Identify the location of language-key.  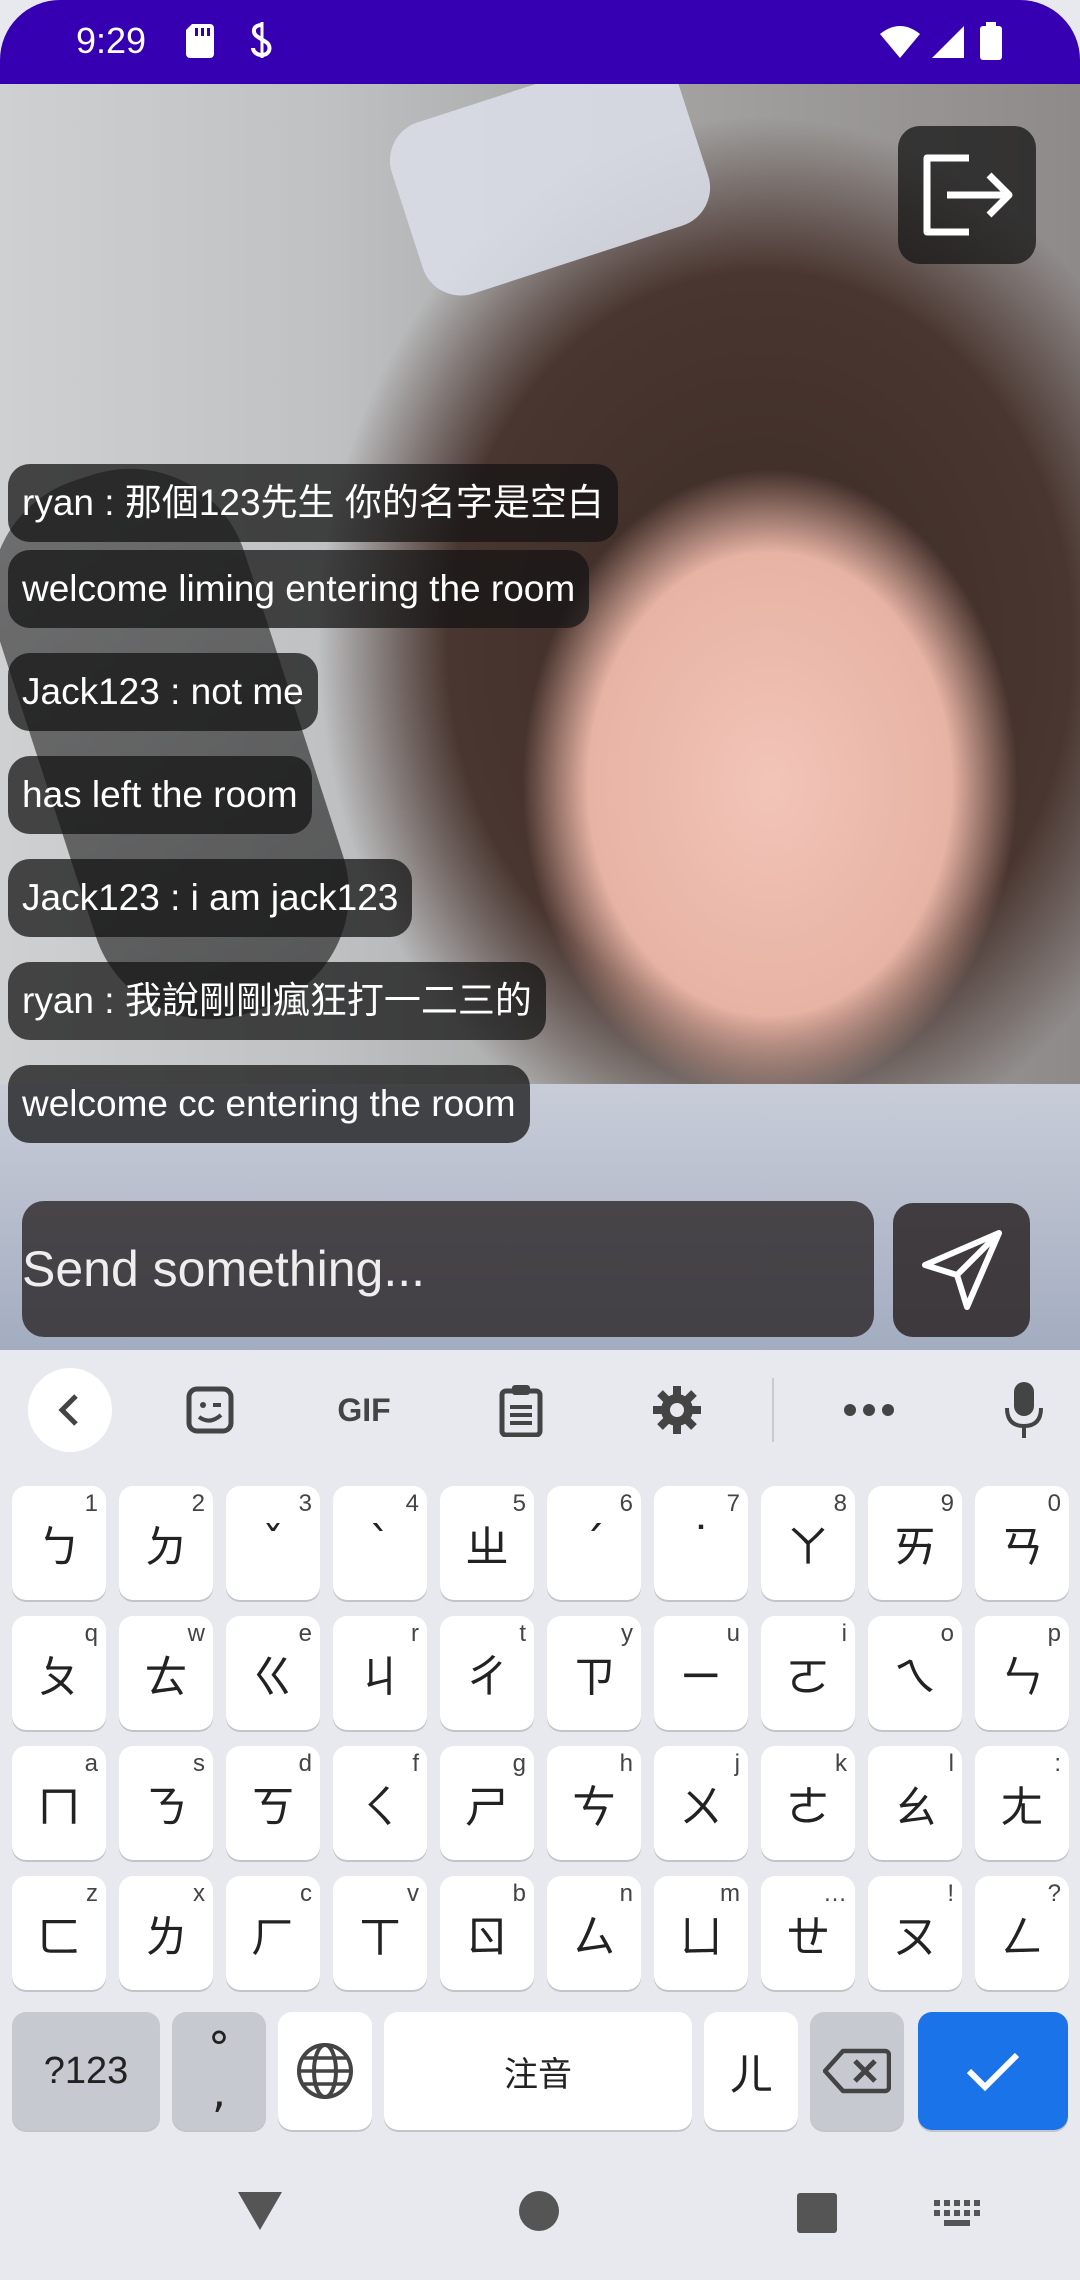
(325, 2071).